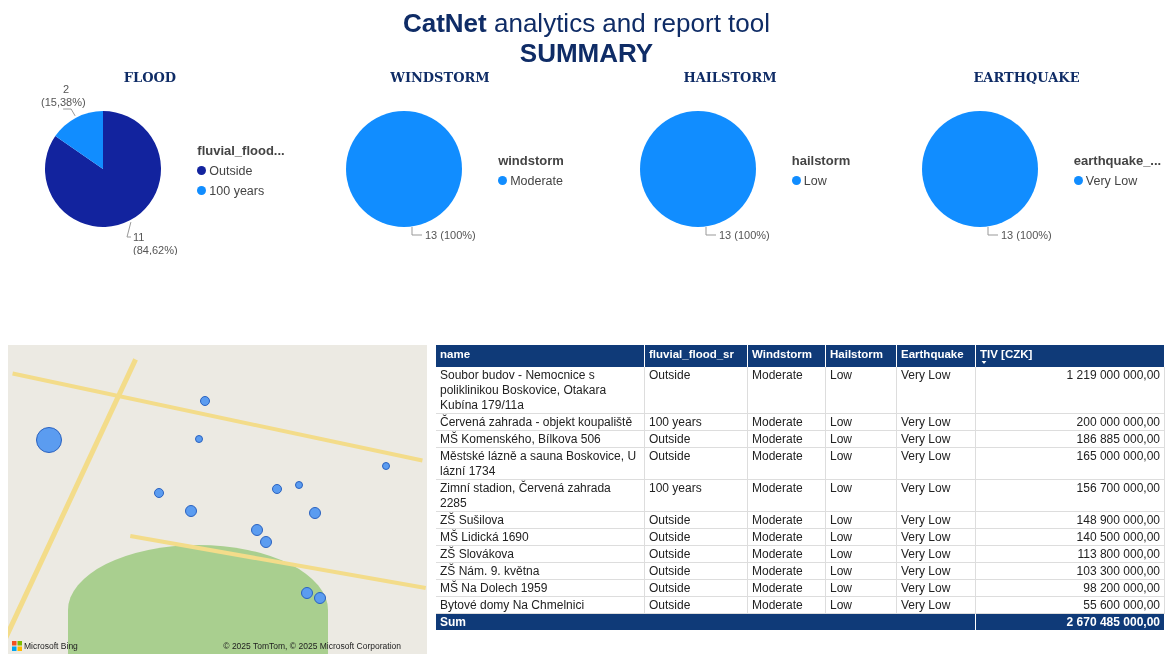 The image size is (1173, 654). What do you see at coordinates (540, 439) in the screenshot?
I see `table-cell: MŠ Komenského, Bílkova 506` at bounding box center [540, 439].